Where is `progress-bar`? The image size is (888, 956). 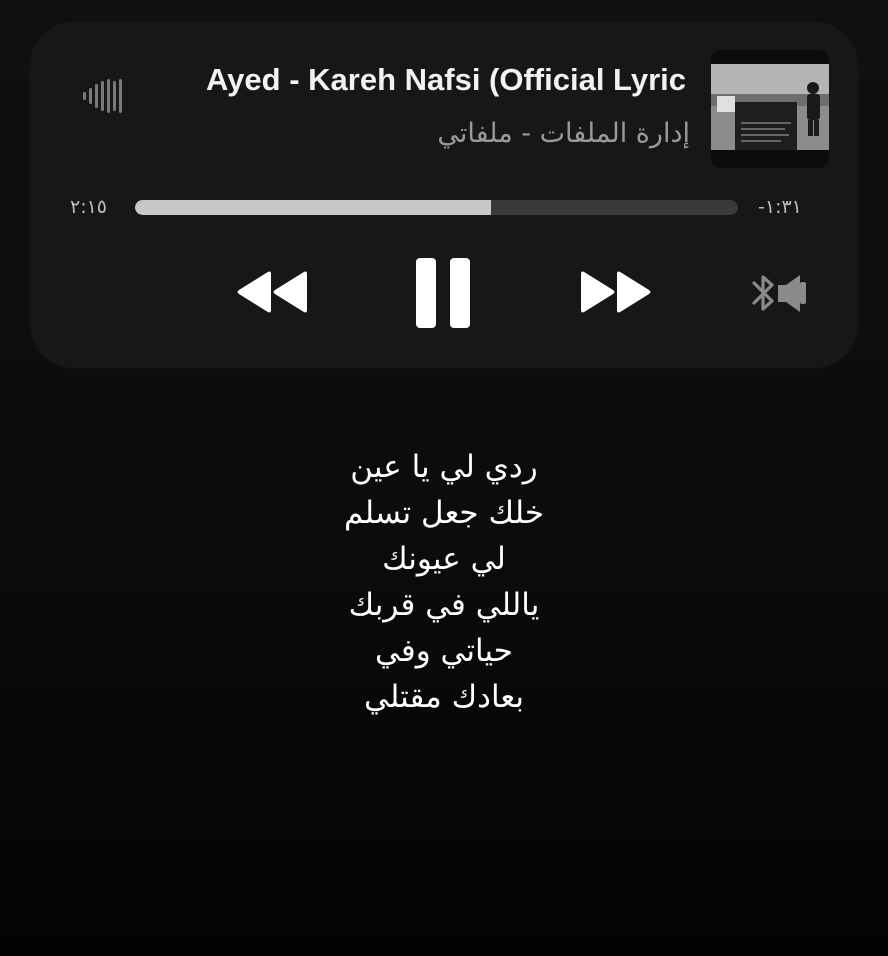
progress-bar is located at coordinates (436, 207).